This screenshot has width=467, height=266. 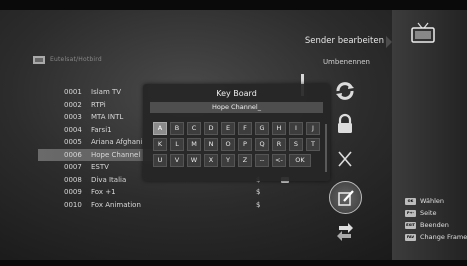 What do you see at coordinates (211, 128) in the screenshot?
I see `key-d: D` at bounding box center [211, 128].